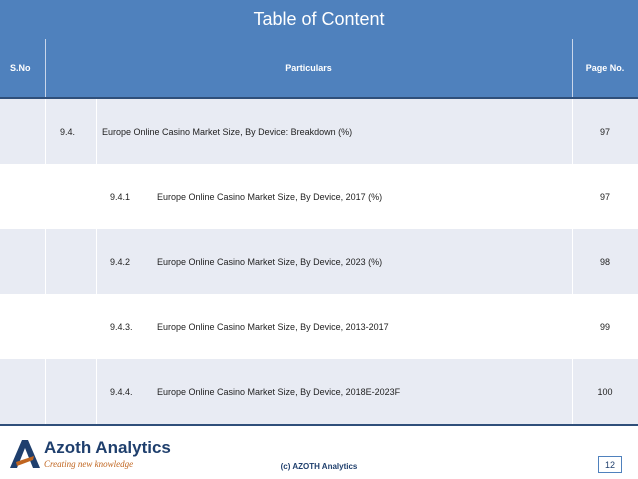 This screenshot has height=479, width=638. What do you see at coordinates (120, 196) in the screenshot?
I see `row-number: 9.4.1` at bounding box center [120, 196].